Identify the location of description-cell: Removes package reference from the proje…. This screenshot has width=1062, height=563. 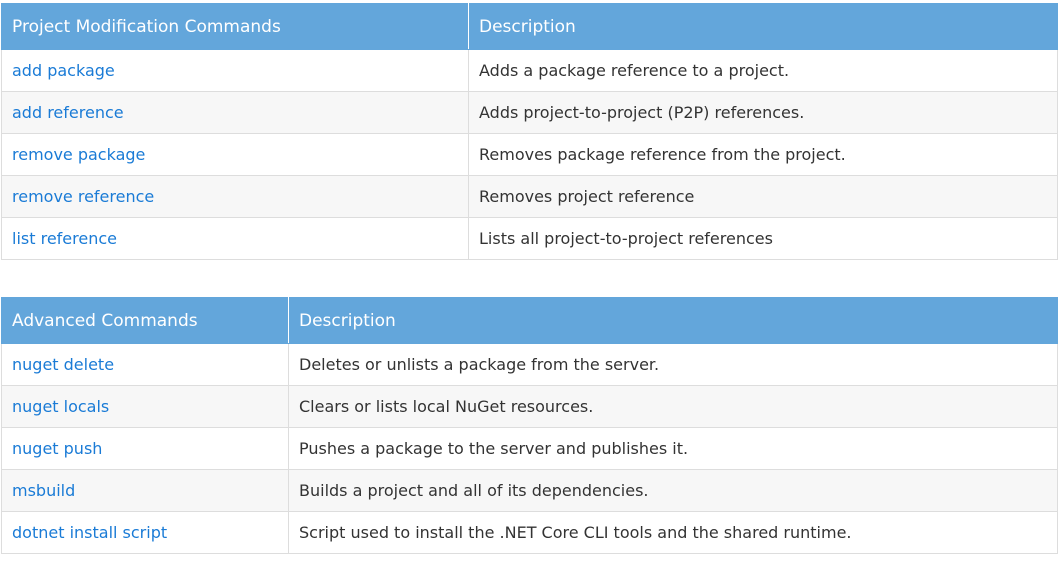
(763, 154).